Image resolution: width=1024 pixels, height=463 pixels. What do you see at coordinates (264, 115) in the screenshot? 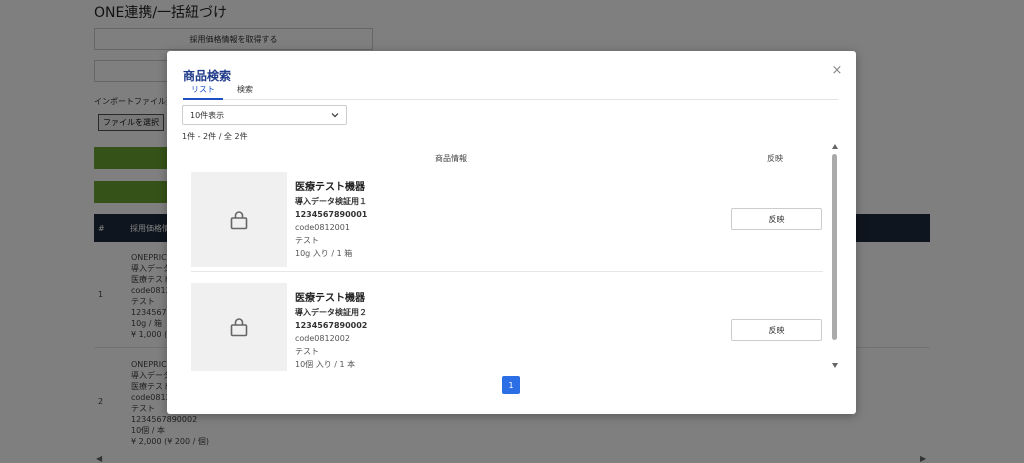
I see `per-page-select: 10件表示` at bounding box center [264, 115].